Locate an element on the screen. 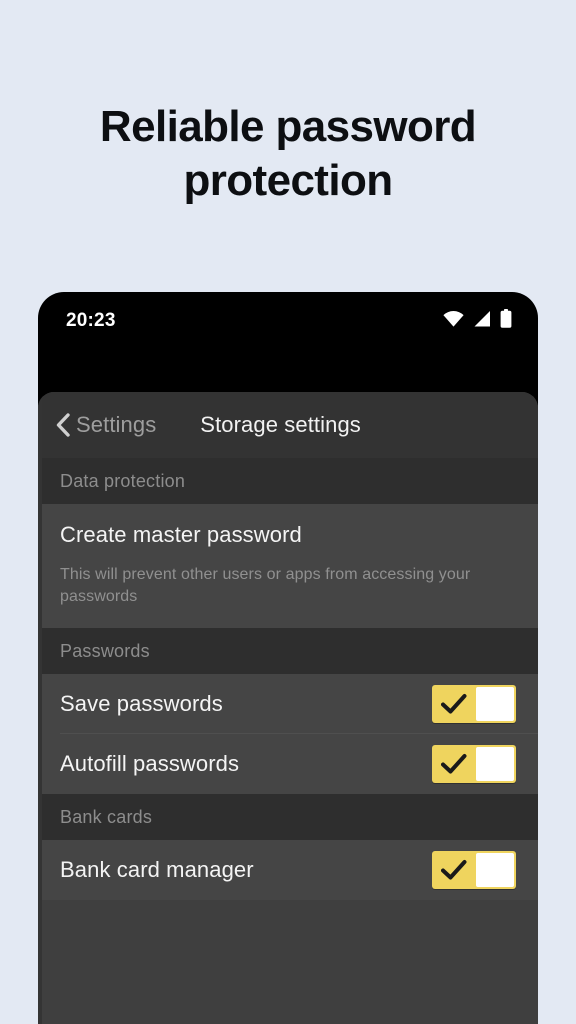 Image resolution: width=576 pixels, height=1024 pixels. app-navbar: Settings Storage settings is located at coordinates (288, 425).